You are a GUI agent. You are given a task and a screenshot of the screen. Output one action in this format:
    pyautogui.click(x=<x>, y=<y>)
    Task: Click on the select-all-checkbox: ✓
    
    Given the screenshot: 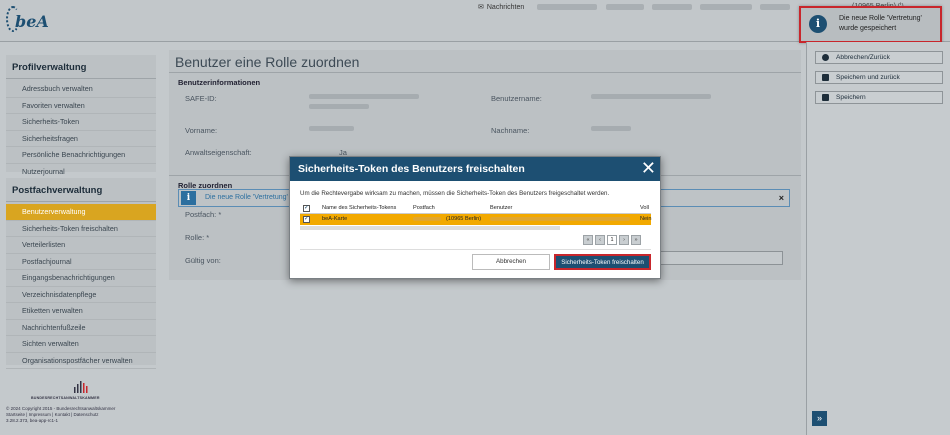 What is the action you would take?
    pyautogui.click(x=306, y=208)
    